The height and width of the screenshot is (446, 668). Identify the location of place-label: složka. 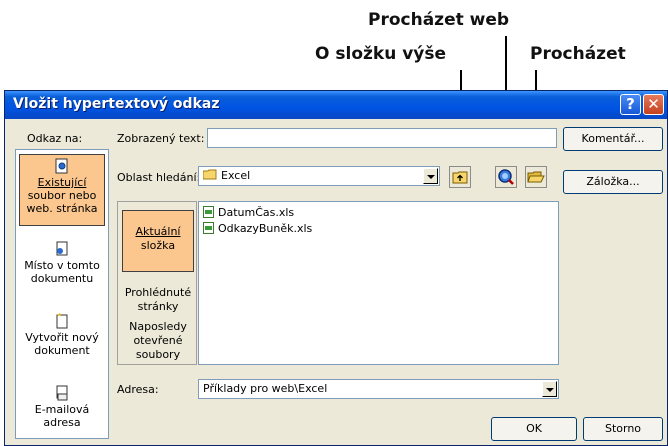
(158, 245).